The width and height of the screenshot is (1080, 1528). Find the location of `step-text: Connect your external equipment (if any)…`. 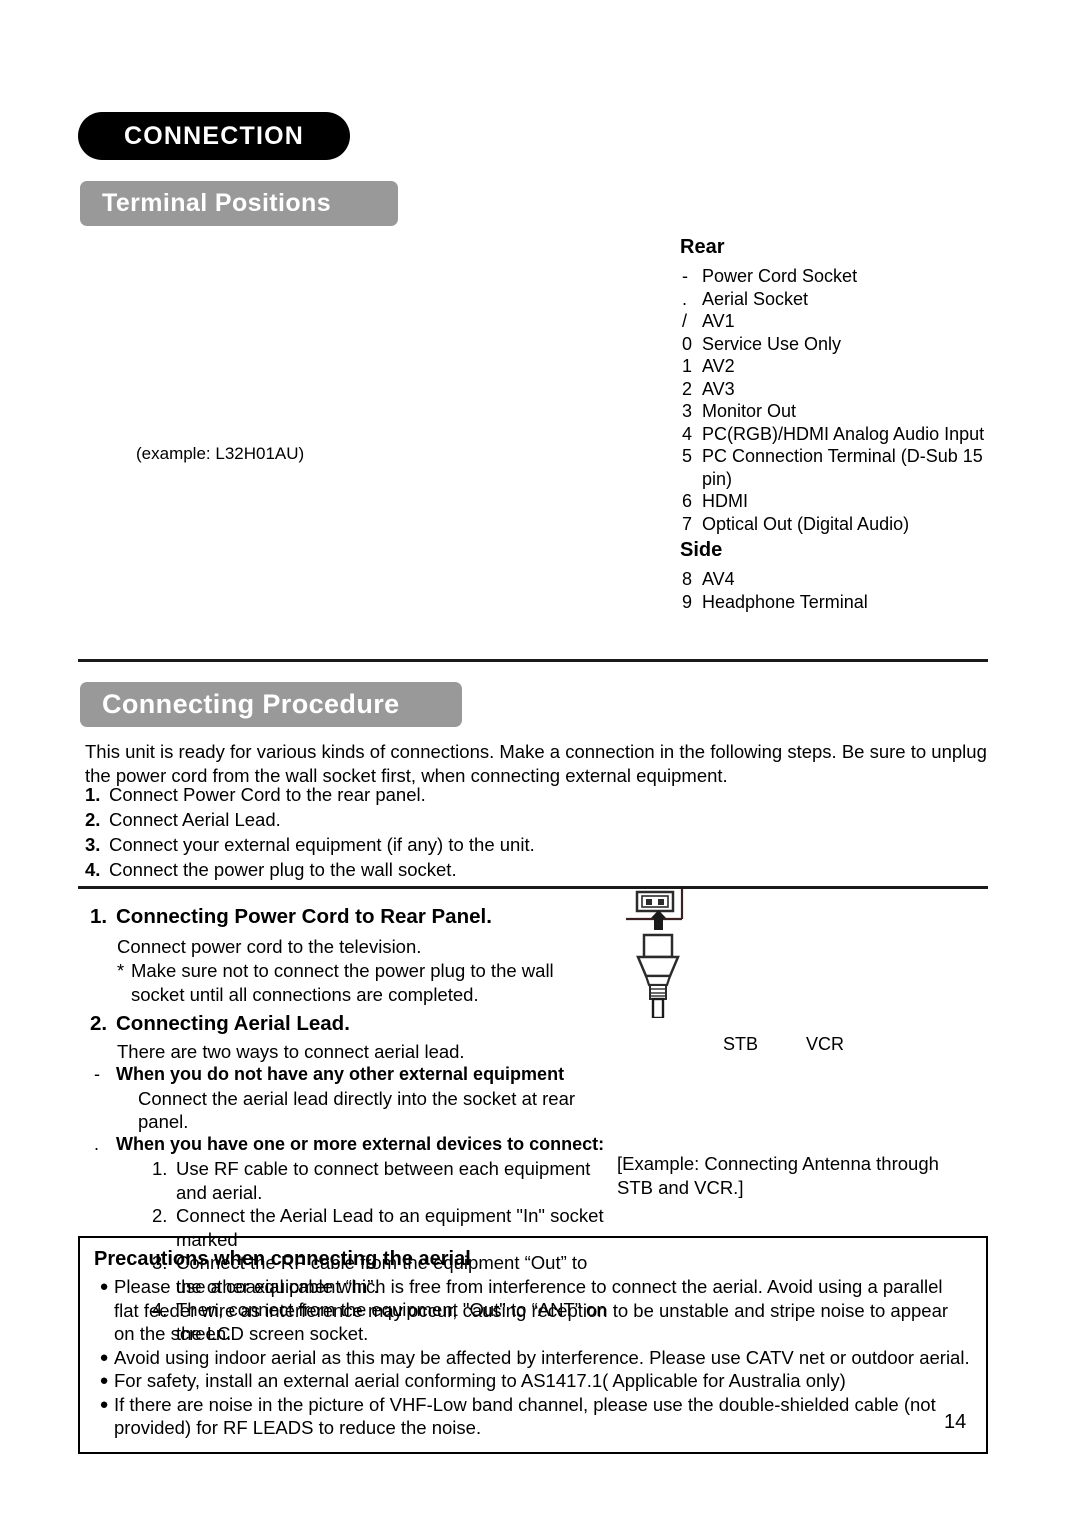

step-text: Connect your external equipment (if any)… is located at coordinates (322, 844).